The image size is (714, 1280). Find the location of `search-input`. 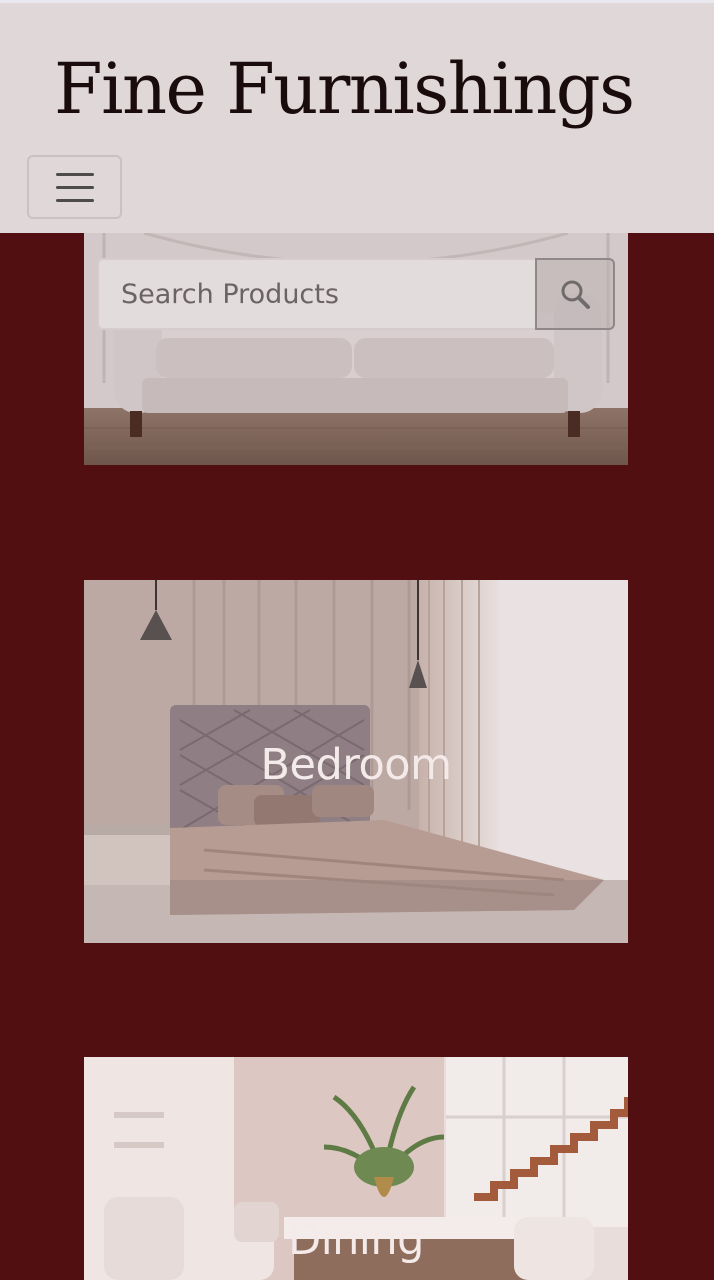

search-input is located at coordinates (316, 294).